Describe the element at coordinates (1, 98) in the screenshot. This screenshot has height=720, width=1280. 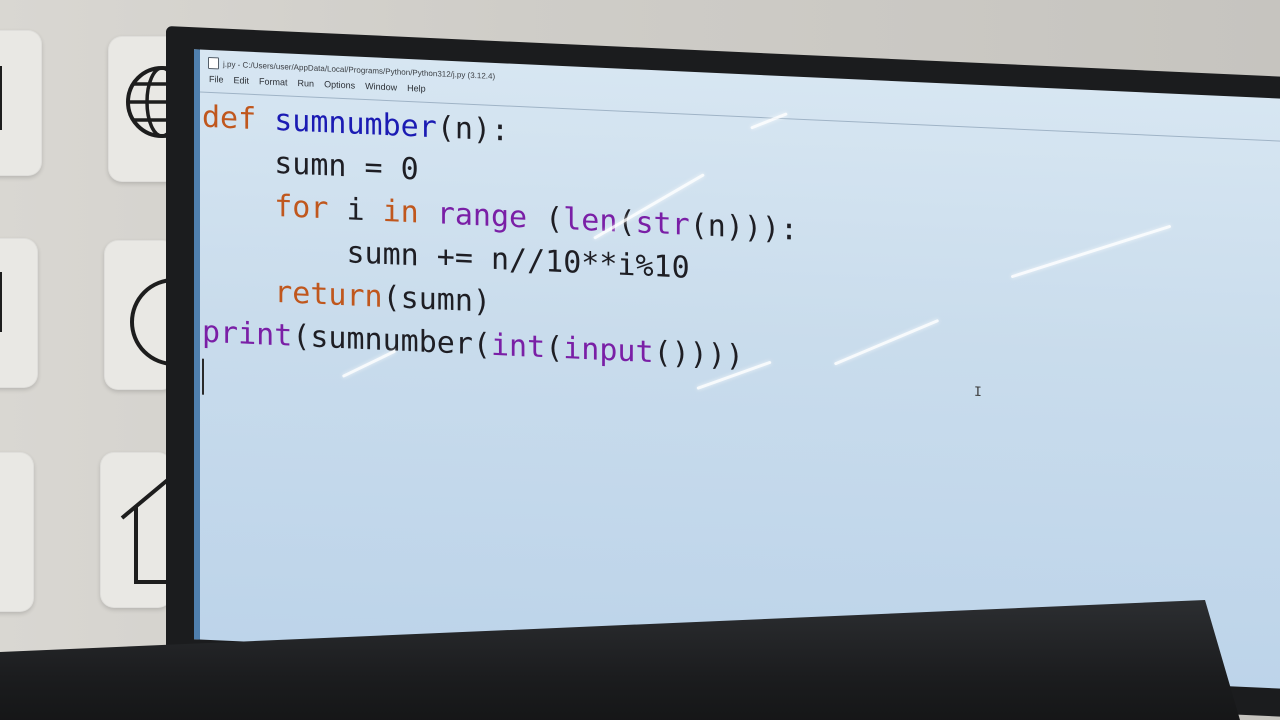
I see `document-icon` at that location.